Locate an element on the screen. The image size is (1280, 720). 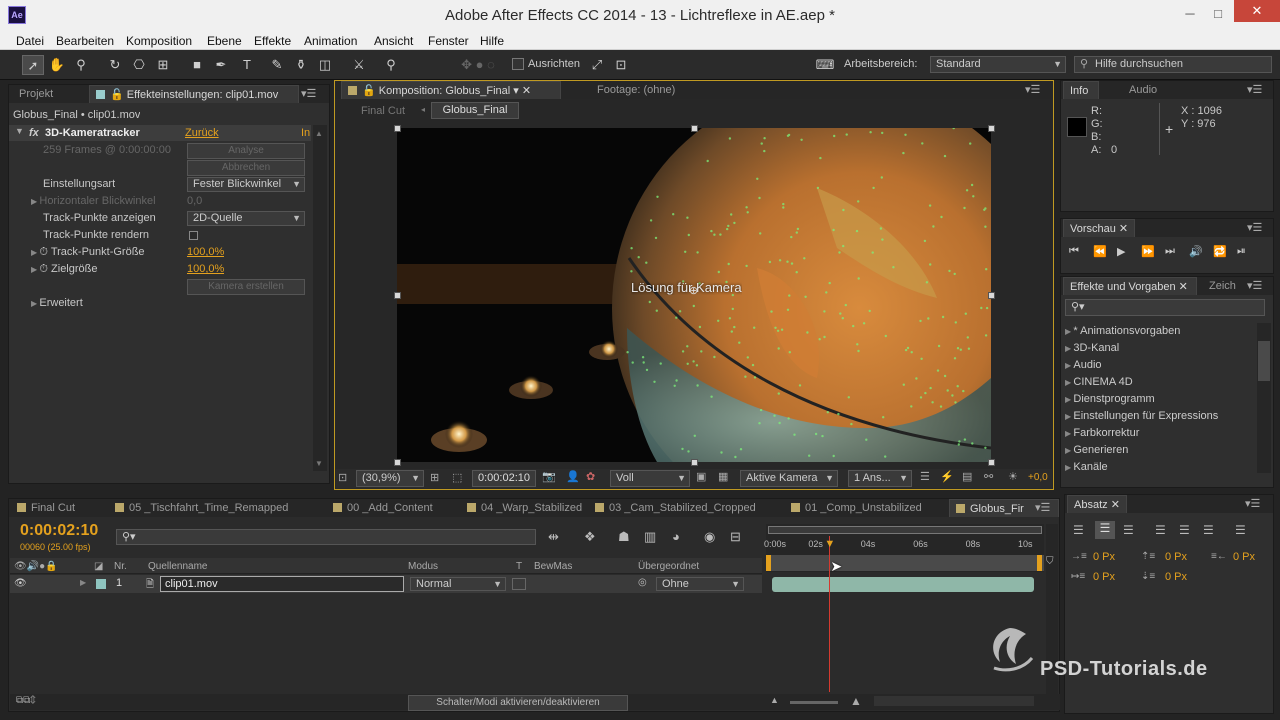
column-source-name: Quellenname is located at coordinates (177, 567).